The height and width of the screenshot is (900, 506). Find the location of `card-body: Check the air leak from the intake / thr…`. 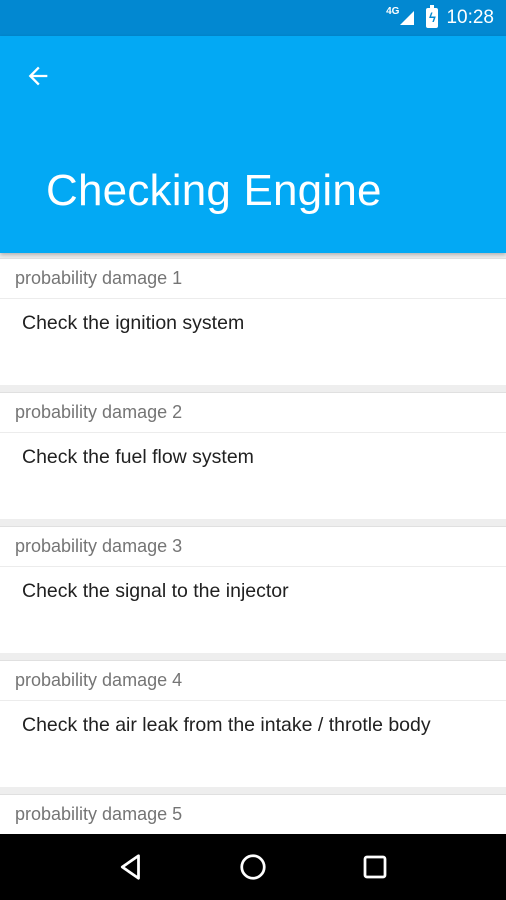

card-body: Check the air leak from the intake / thr… is located at coordinates (226, 725).